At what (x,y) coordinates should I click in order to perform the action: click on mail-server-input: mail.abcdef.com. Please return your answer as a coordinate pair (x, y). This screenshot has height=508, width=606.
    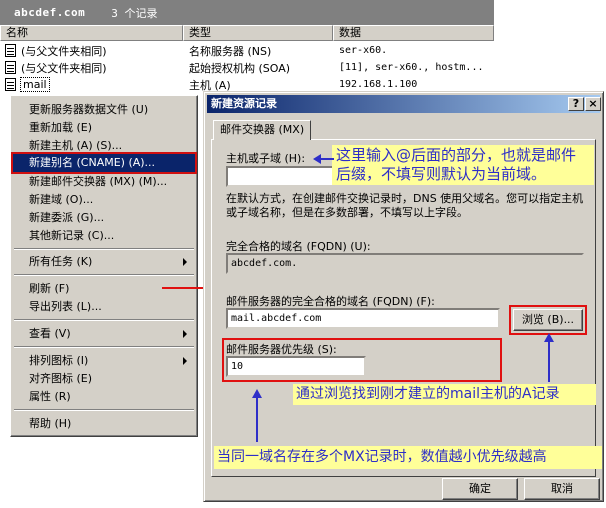
    Looking at the image, I should click on (363, 318).